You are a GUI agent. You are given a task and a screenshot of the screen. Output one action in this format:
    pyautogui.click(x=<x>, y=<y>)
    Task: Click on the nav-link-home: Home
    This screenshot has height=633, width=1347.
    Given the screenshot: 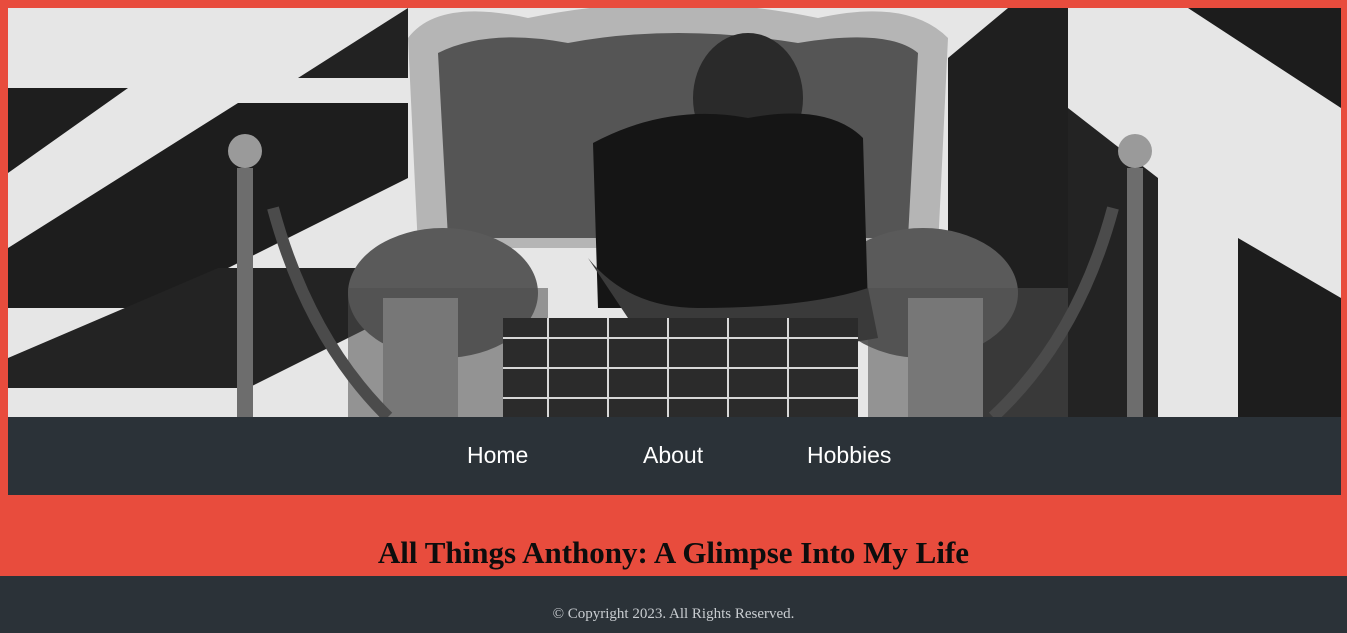 What is the action you would take?
    pyautogui.click(x=497, y=455)
    